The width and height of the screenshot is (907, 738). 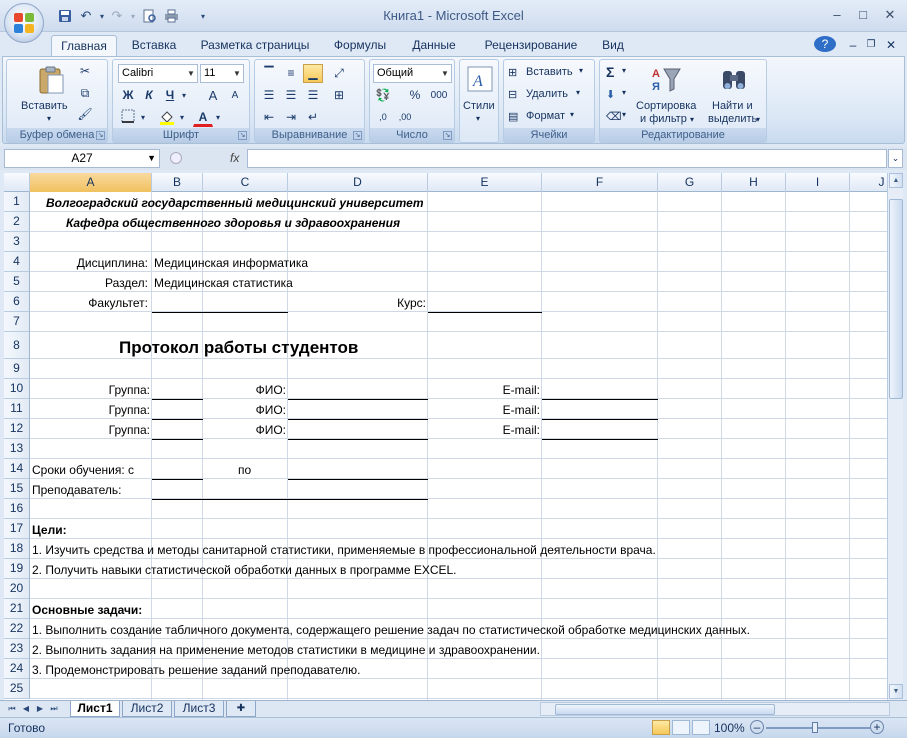 What do you see at coordinates (199, 709) in the screenshot?
I see `sheet-tab-3: Лист3` at bounding box center [199, 709].